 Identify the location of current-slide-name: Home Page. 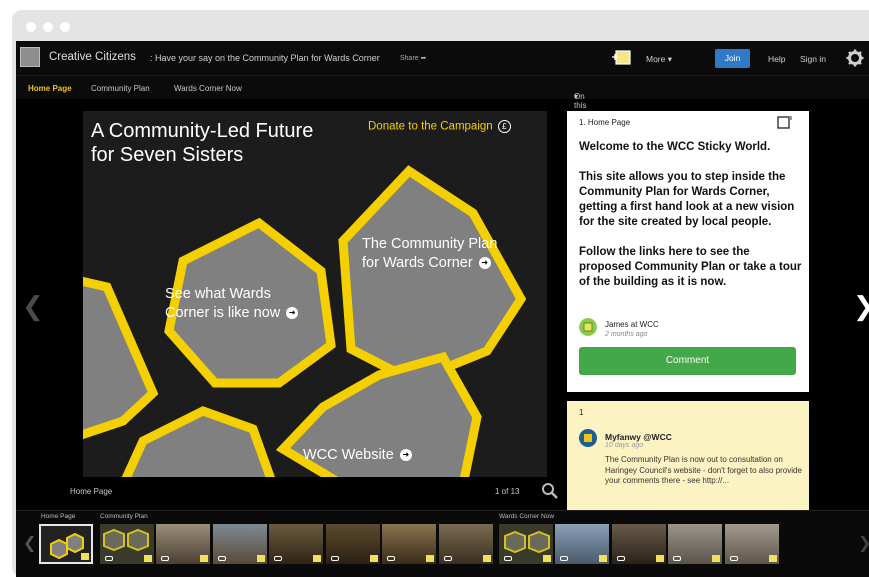
(91, 491).